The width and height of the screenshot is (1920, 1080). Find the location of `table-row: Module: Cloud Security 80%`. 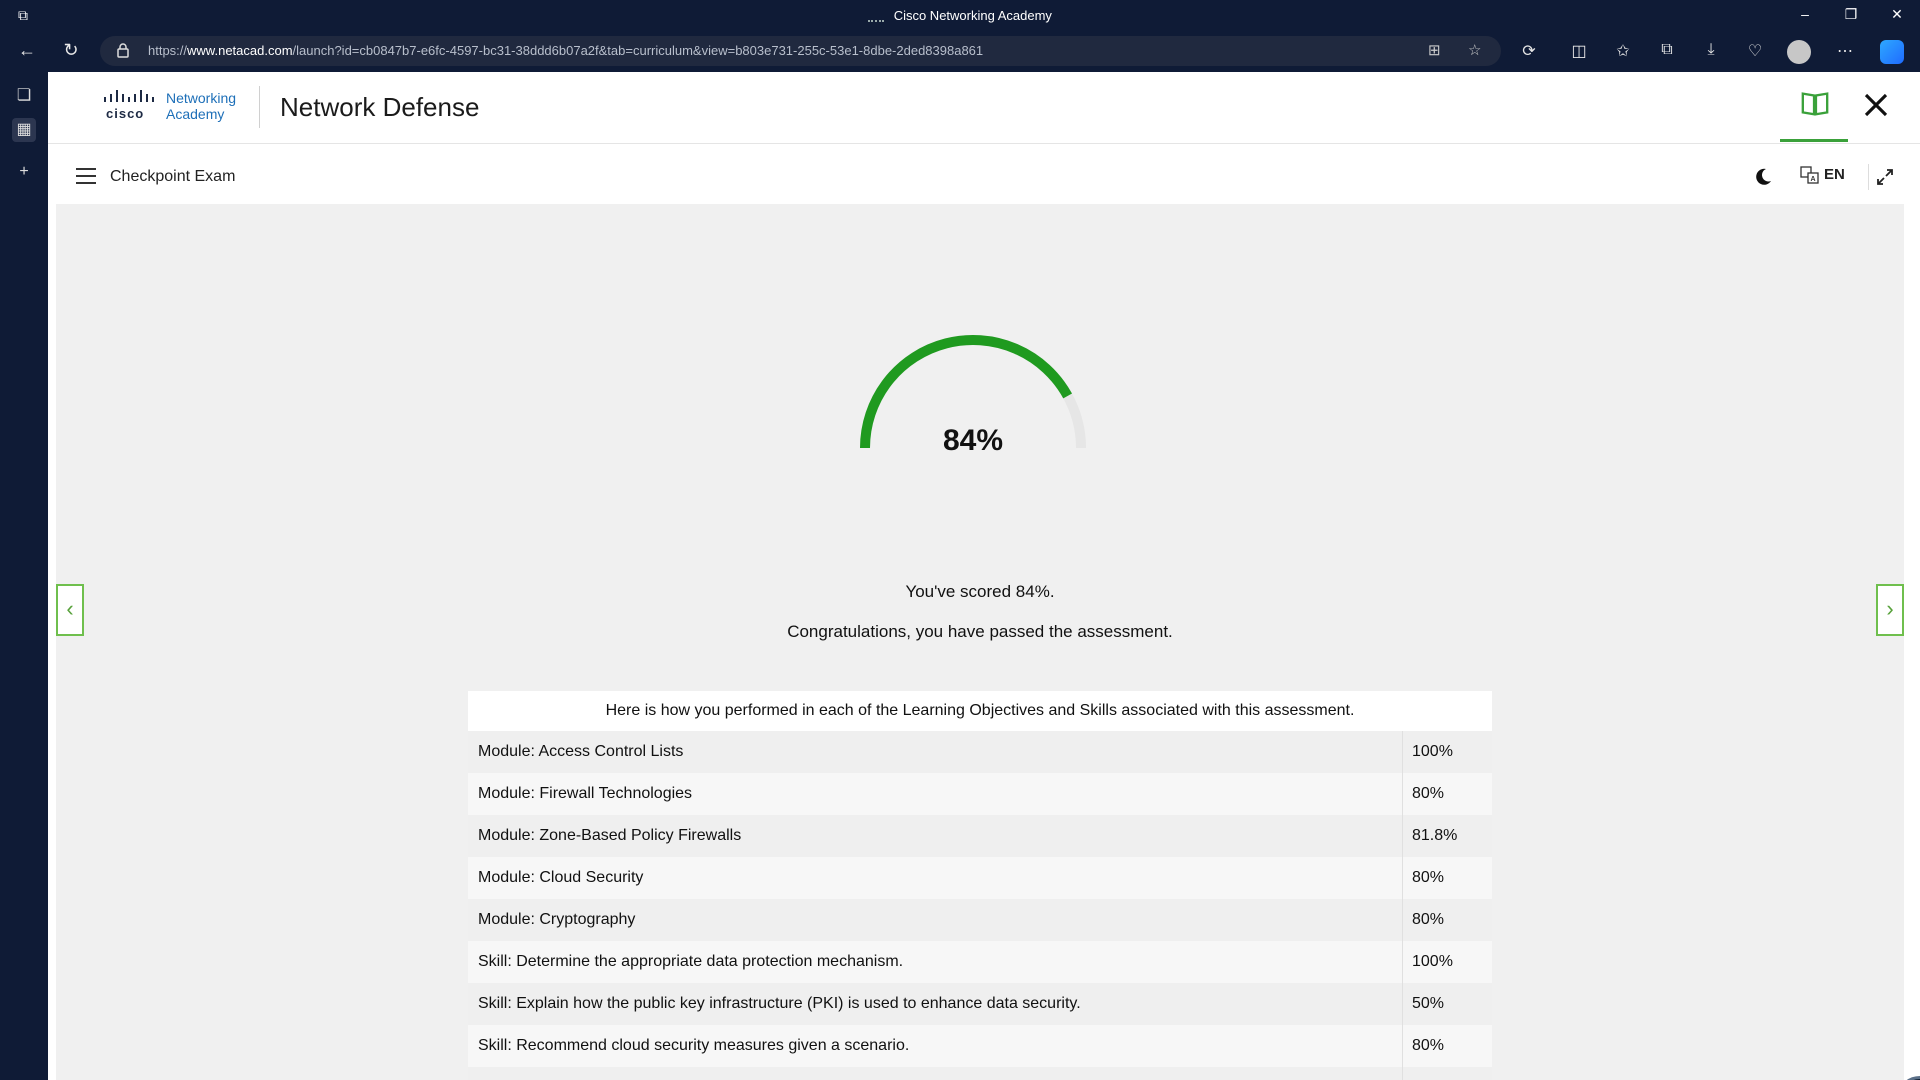

table-row: Module: Cloud Security 80% is located at coordinates (980, 878).